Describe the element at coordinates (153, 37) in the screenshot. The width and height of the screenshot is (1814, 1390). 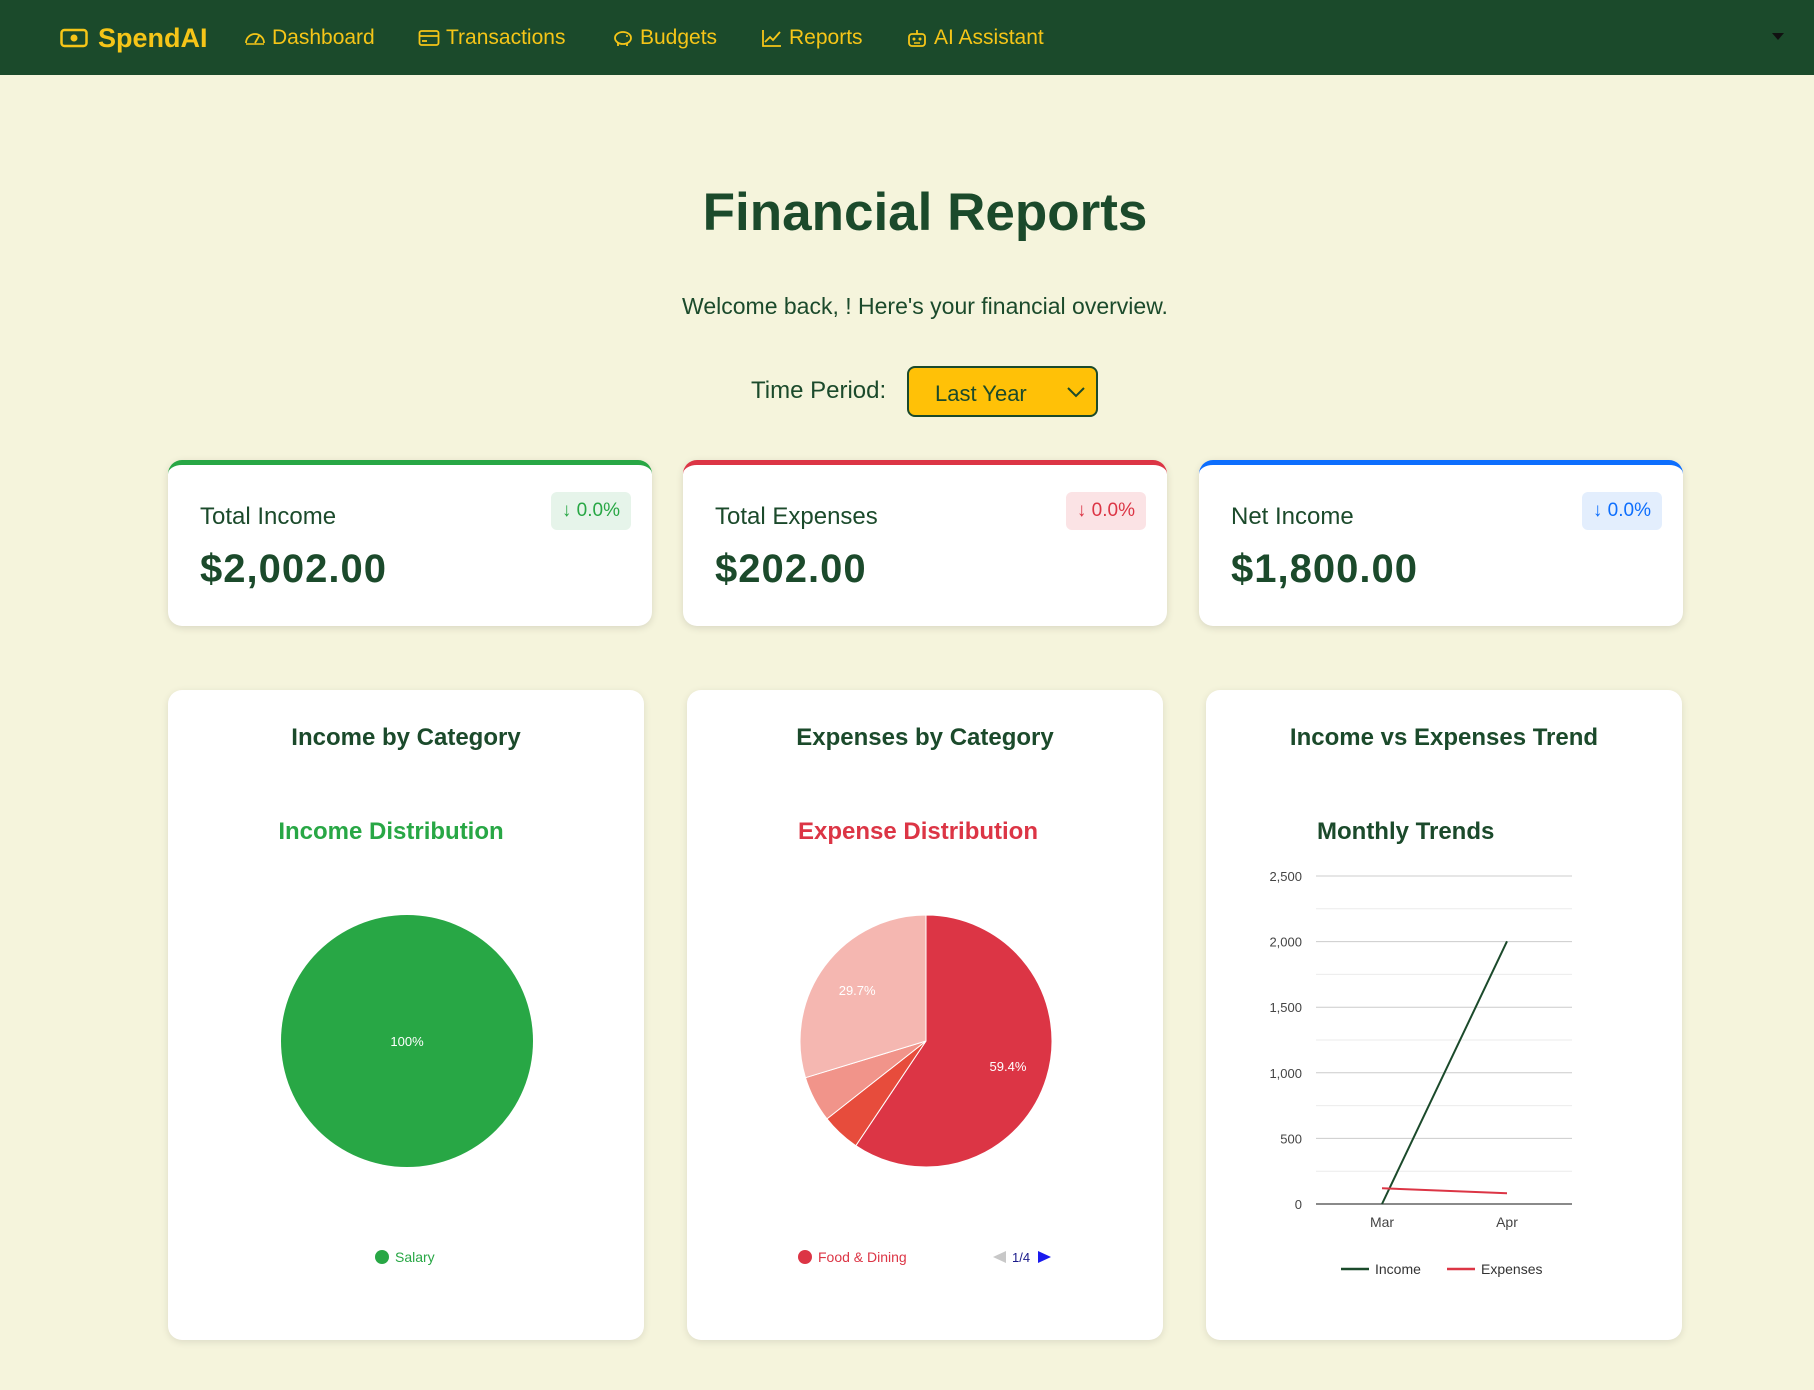
I see `brand-name: SpendAI` at that location.